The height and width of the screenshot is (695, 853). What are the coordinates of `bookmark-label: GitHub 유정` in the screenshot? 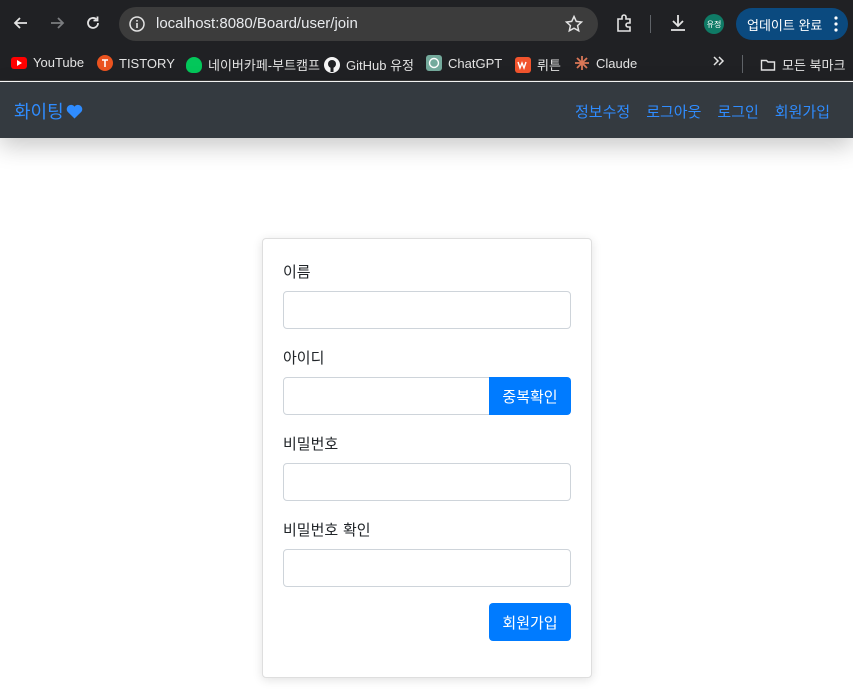 It's located at (380, 65).